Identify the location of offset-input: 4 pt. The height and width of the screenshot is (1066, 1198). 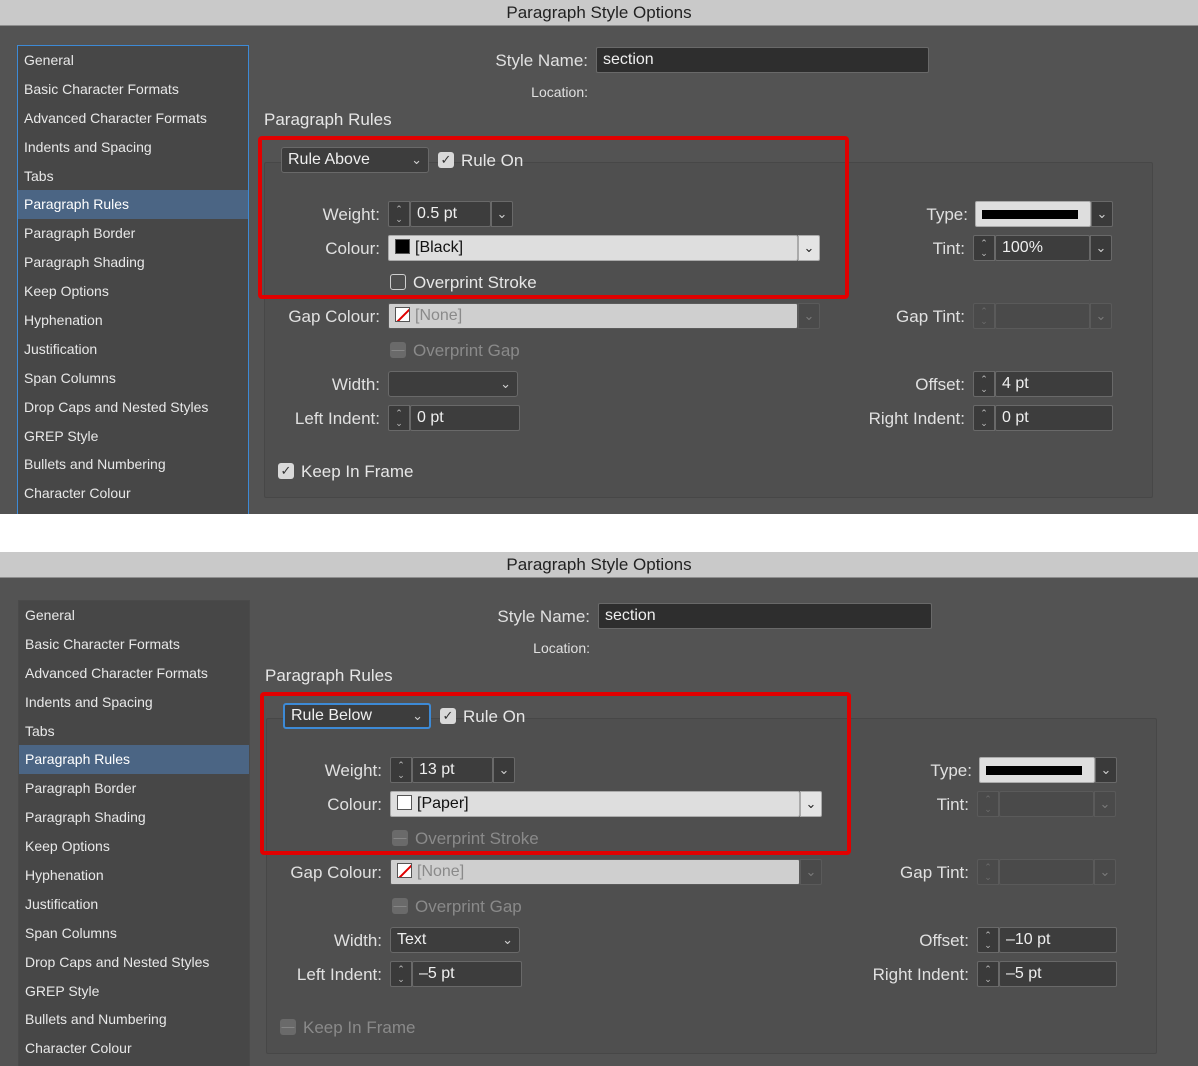
(1054, 384).